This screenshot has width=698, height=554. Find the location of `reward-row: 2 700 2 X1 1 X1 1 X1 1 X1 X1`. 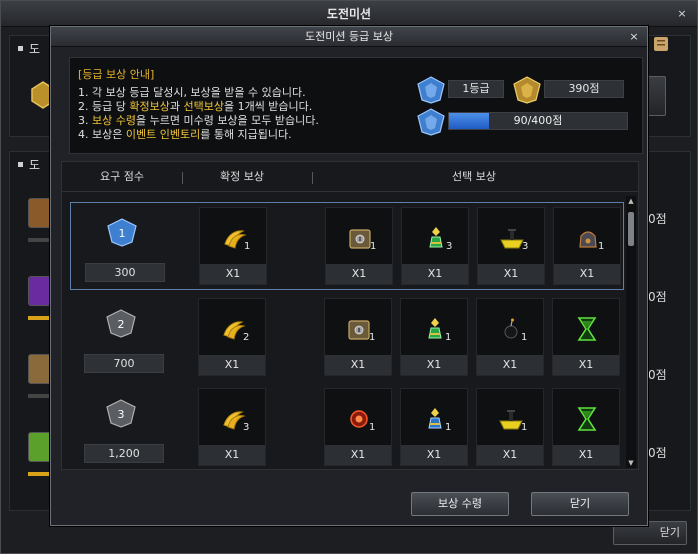

reward-row: 2 700 2 X1 1 X1 1 X1 1 X1 X1 is located at coordinates (347, 338).